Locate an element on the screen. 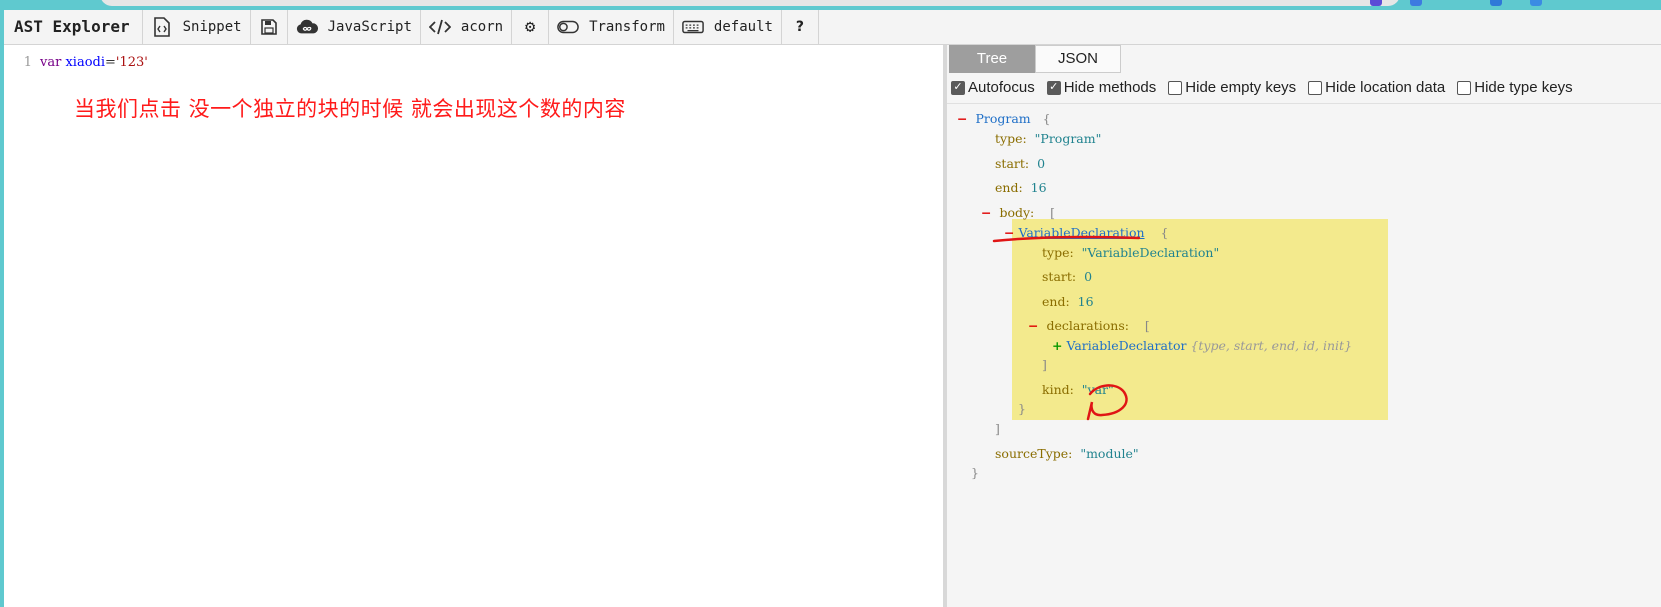 The image size is (1661, 607). tab-json: JSON is located at coordinates (1078, 59).